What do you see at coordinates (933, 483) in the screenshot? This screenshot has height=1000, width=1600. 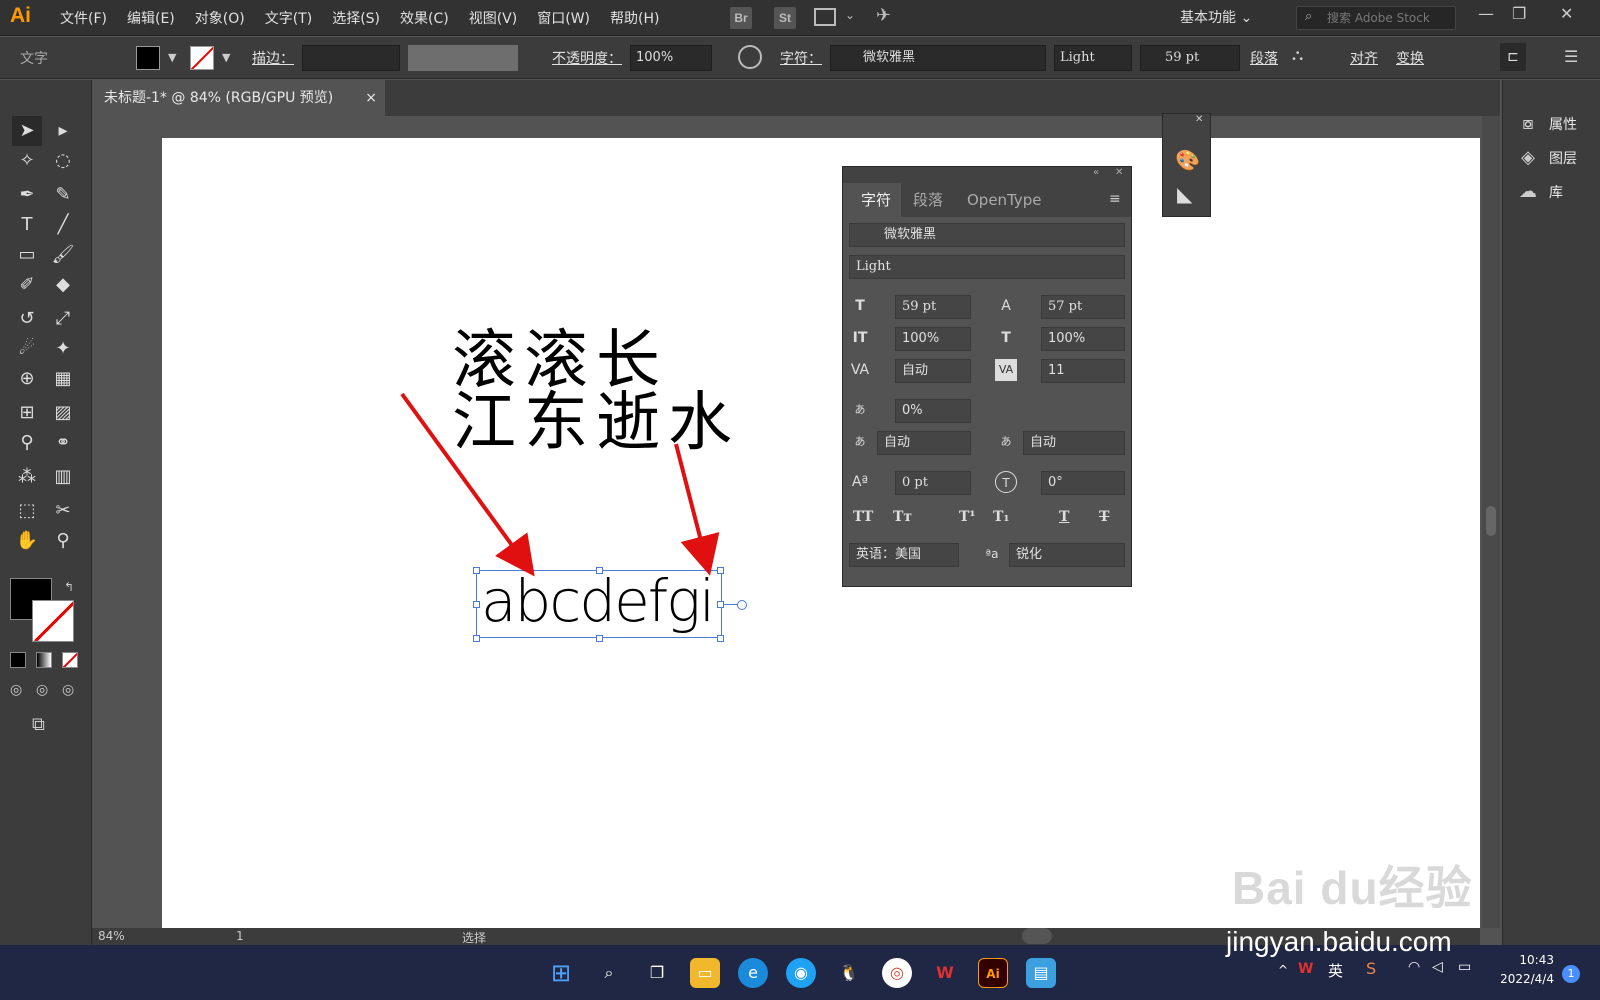 I see `baseline-shift-input: 0 pt` at bounding box center [933, 483].